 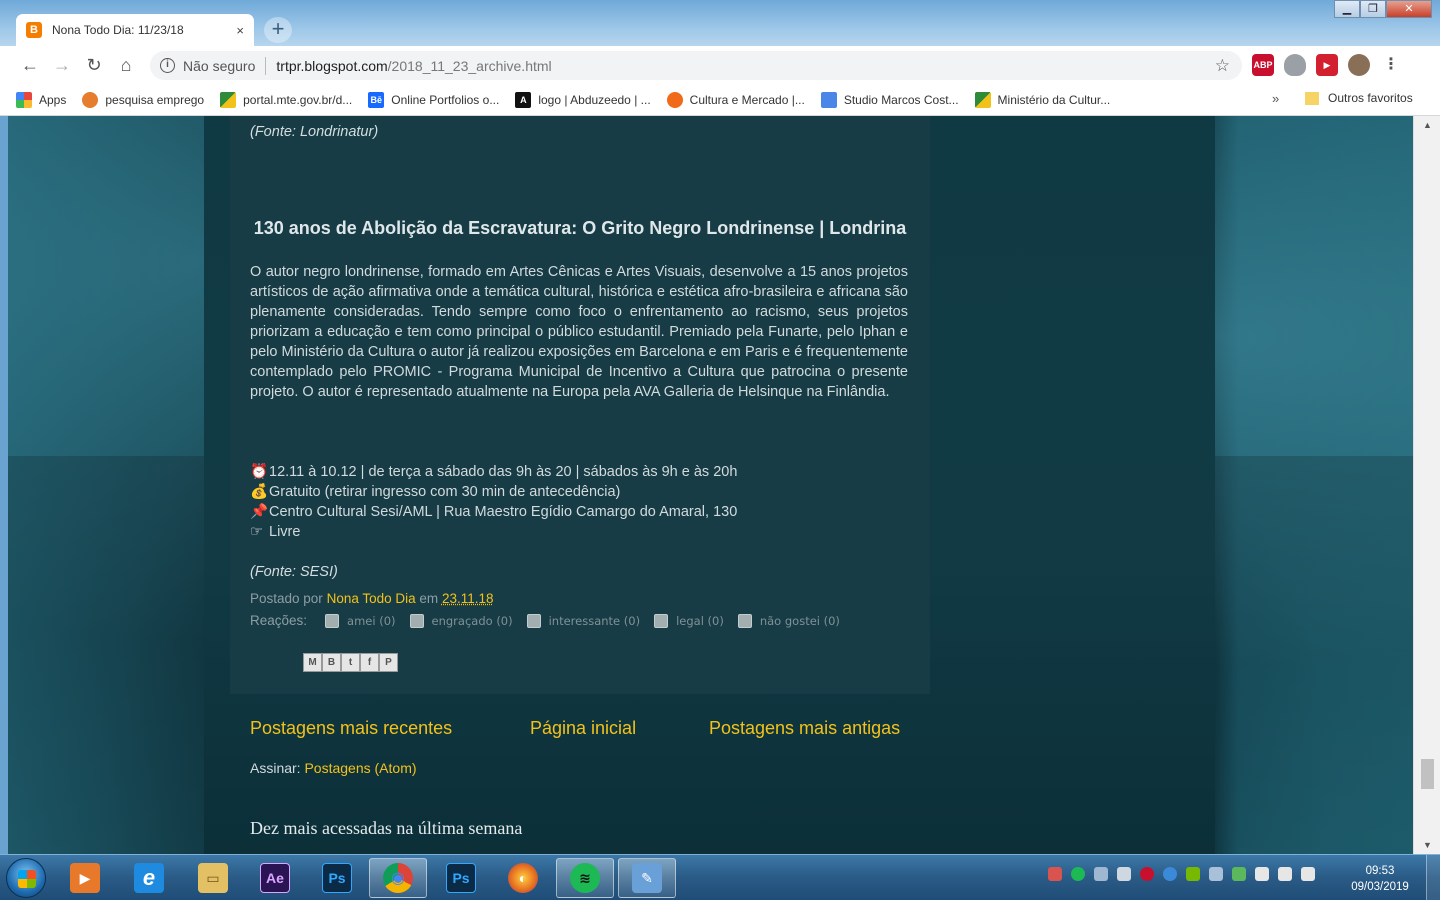 I want to click on back-arrow-icon: ←, so click(x=30, y=65).